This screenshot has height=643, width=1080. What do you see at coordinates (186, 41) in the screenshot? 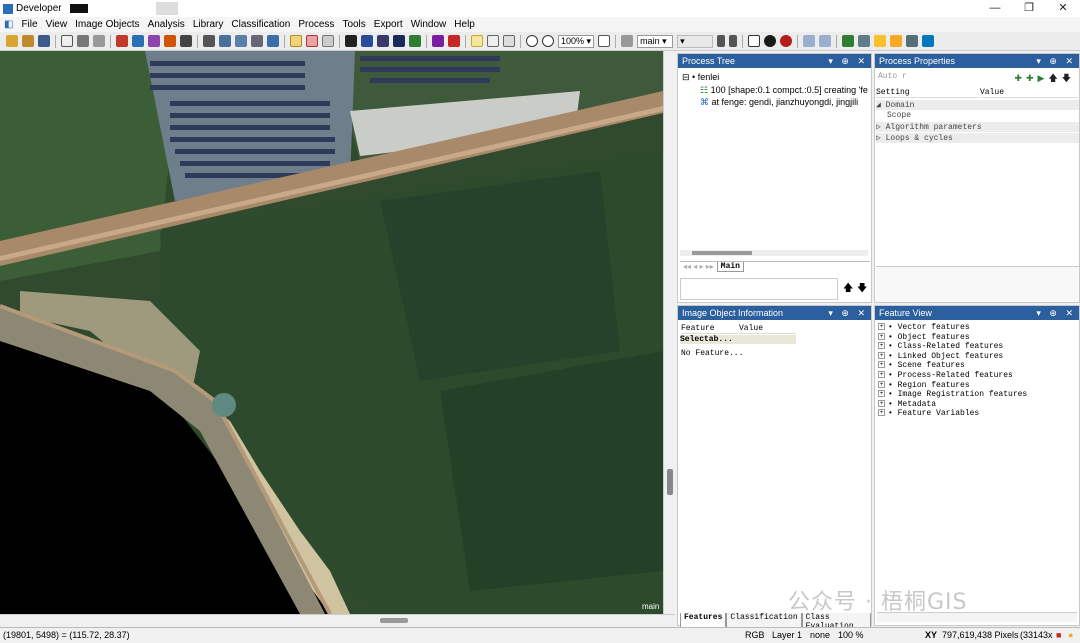
I see `cursor-link-icon` at bounding box center [186, 41].